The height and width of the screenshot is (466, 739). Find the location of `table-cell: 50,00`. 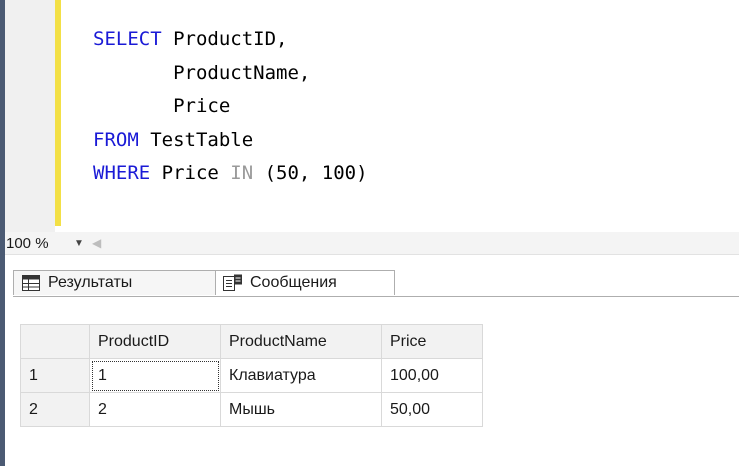

table-cell: 50,00 is located at coordinates (432, 409).